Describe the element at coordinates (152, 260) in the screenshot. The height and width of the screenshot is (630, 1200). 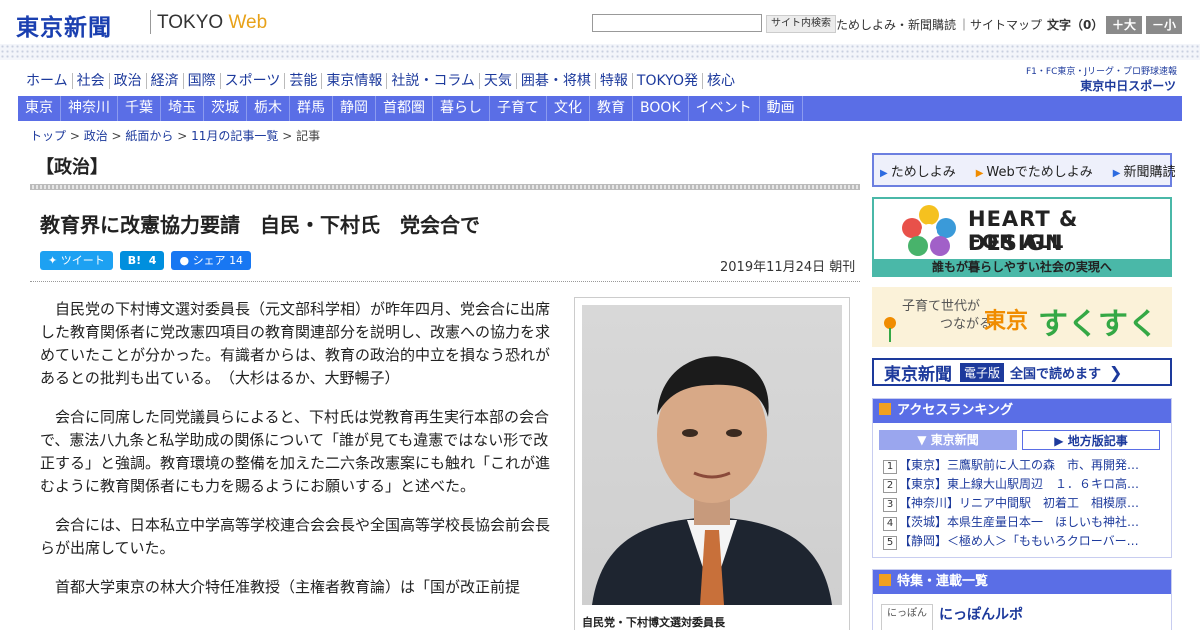
I see `hatena-count: 4` at that location.